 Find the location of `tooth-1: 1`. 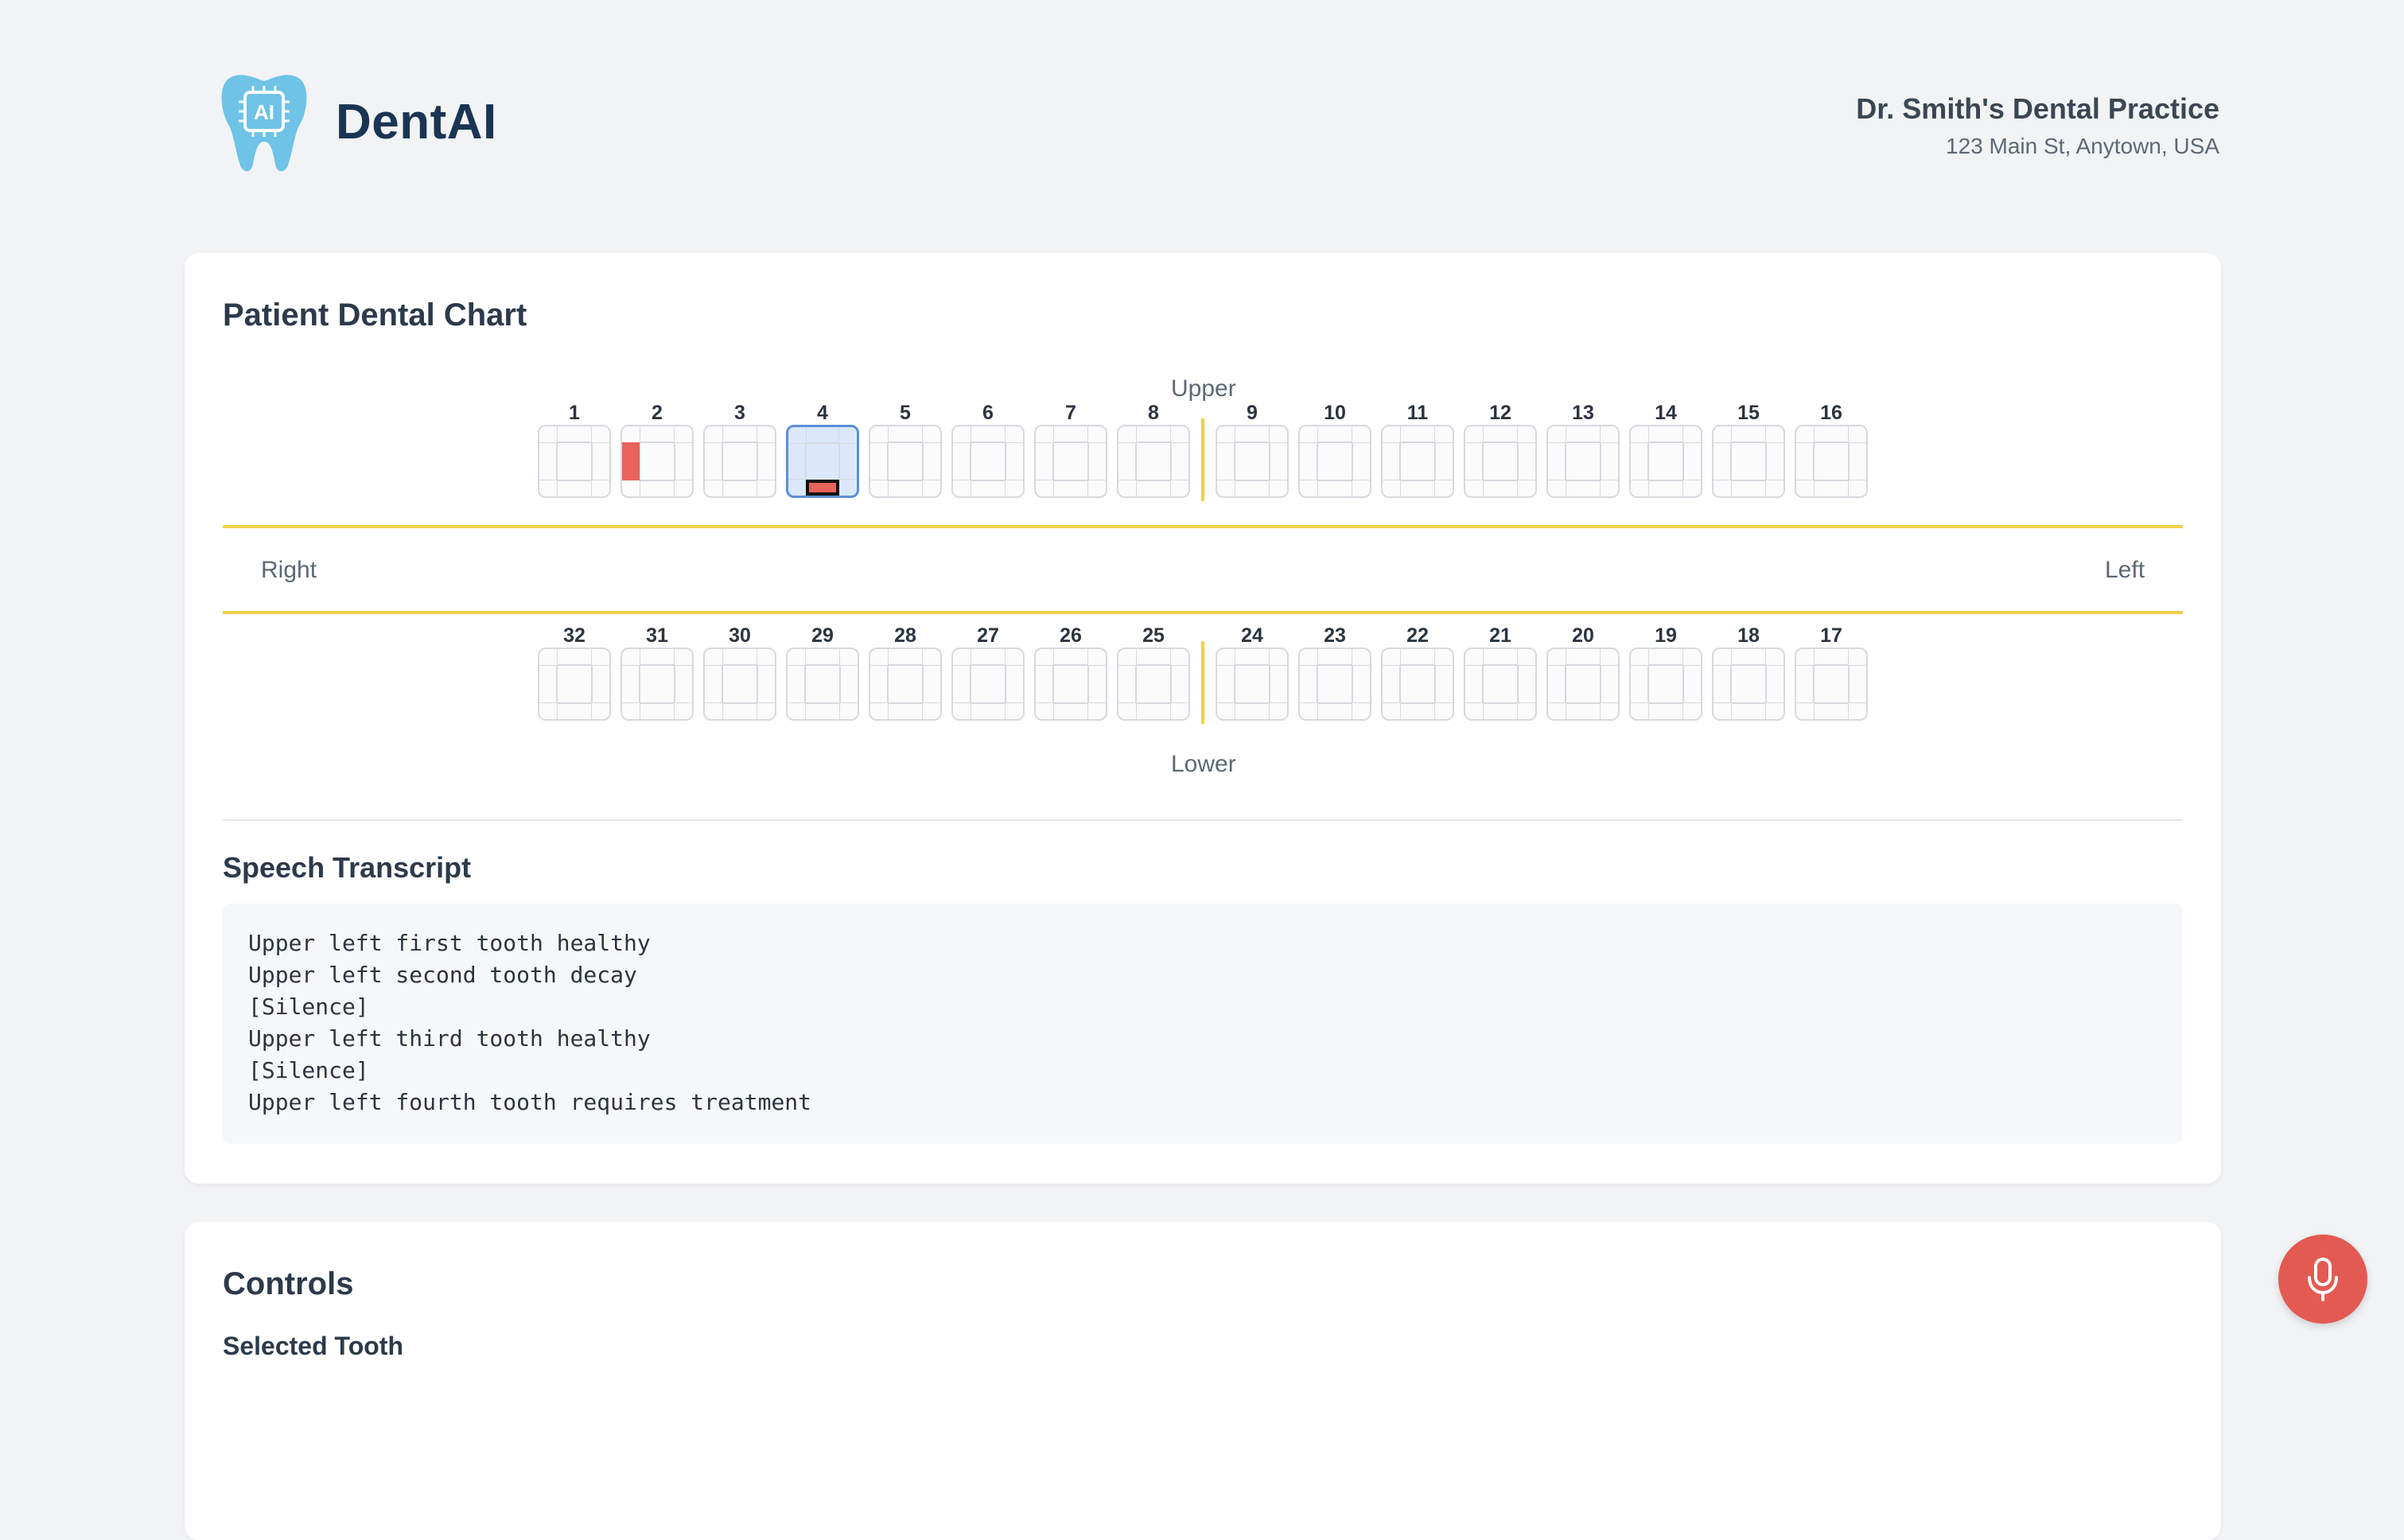

tooth-1: 1 is located at coordinates (574, 449).